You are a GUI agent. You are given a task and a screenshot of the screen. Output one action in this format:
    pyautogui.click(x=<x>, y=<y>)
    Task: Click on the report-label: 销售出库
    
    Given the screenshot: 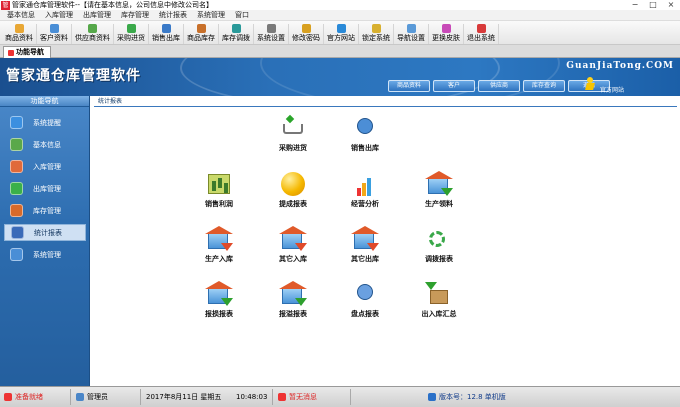 What is the action you would take?
    pyautogui.click(x=365, y=148)
    